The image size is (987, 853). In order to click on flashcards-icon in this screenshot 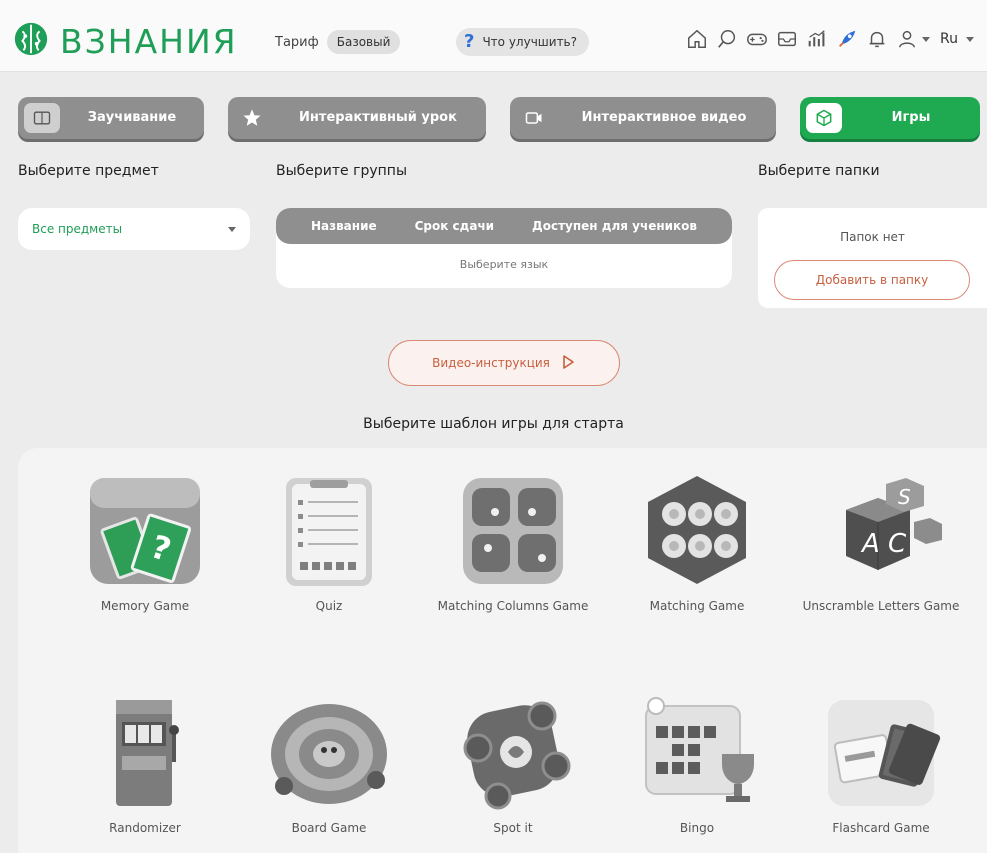, I will do `click(884, 753)`.